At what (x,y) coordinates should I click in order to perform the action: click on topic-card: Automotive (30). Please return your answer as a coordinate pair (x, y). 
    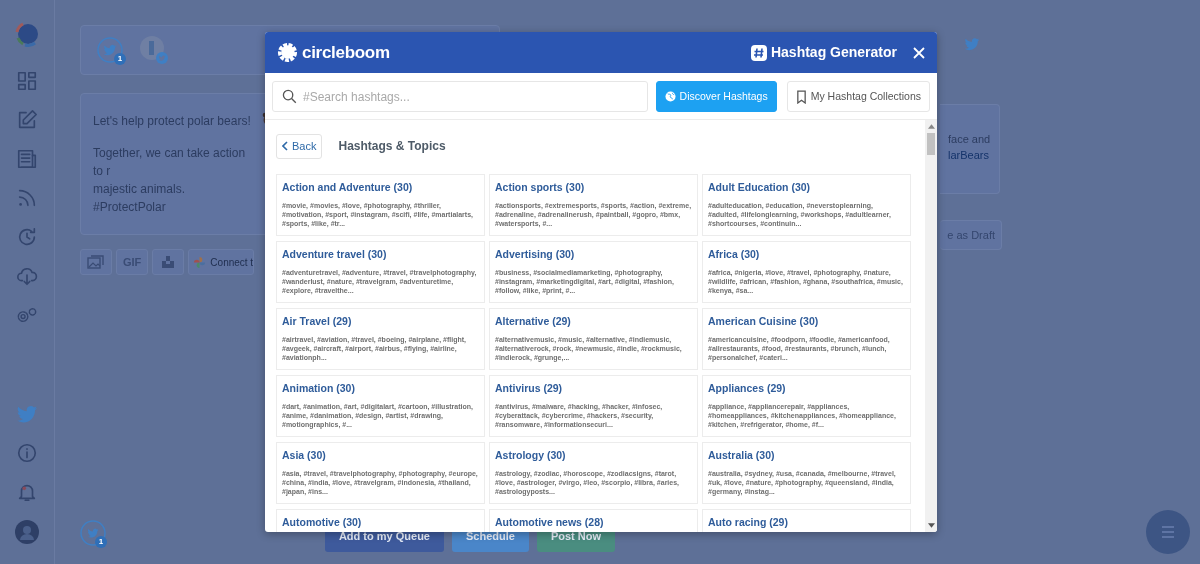
    Looking at the image, I should click on (380, 520).